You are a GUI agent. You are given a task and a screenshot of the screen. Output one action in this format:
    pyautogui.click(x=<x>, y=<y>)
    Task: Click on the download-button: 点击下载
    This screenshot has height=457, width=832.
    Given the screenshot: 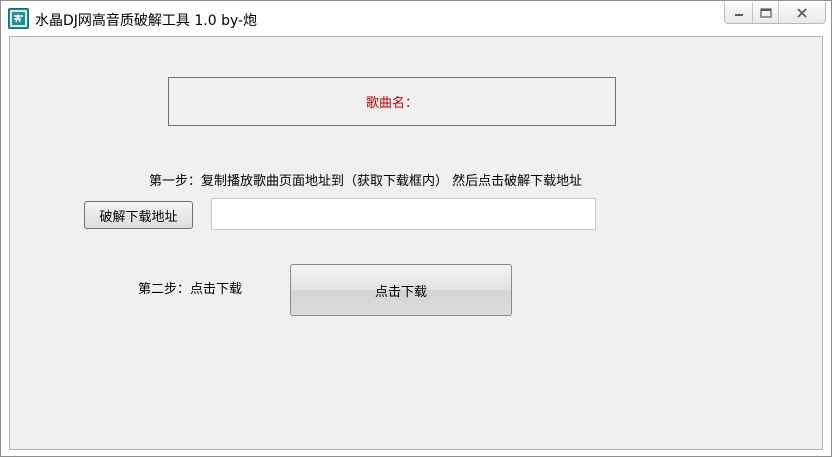 What is the action you would take?
    pyautogui.click(x=401, y=290)
    